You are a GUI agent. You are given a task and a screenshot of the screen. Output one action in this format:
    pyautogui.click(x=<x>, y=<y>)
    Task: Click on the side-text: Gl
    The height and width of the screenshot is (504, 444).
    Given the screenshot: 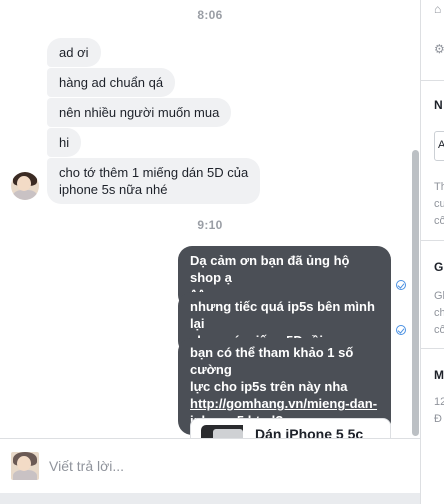 What is the action you would take?
    pyautogui.click(x=439, y=296)
    